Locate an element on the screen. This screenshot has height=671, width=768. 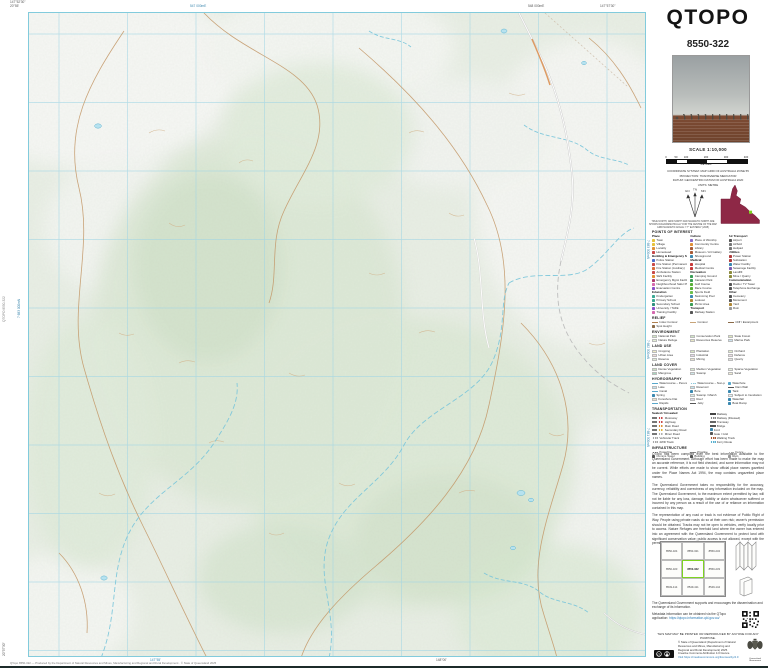
adjacent-sheet-cell: 8550-324 is located at coordinates (672, 551).